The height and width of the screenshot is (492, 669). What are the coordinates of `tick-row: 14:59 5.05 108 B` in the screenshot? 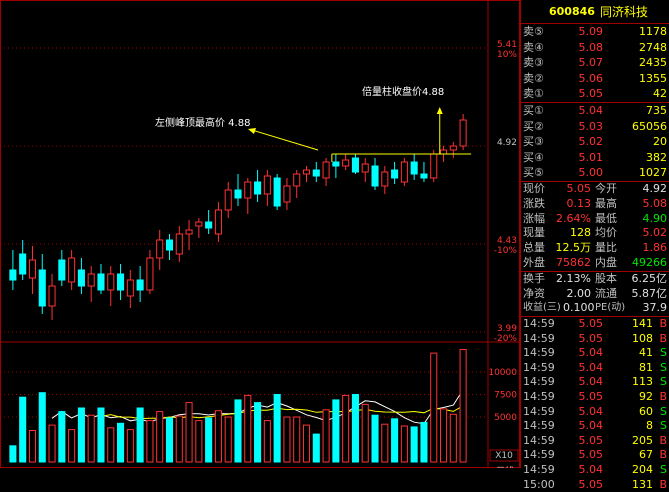 It's located at (595, 339).